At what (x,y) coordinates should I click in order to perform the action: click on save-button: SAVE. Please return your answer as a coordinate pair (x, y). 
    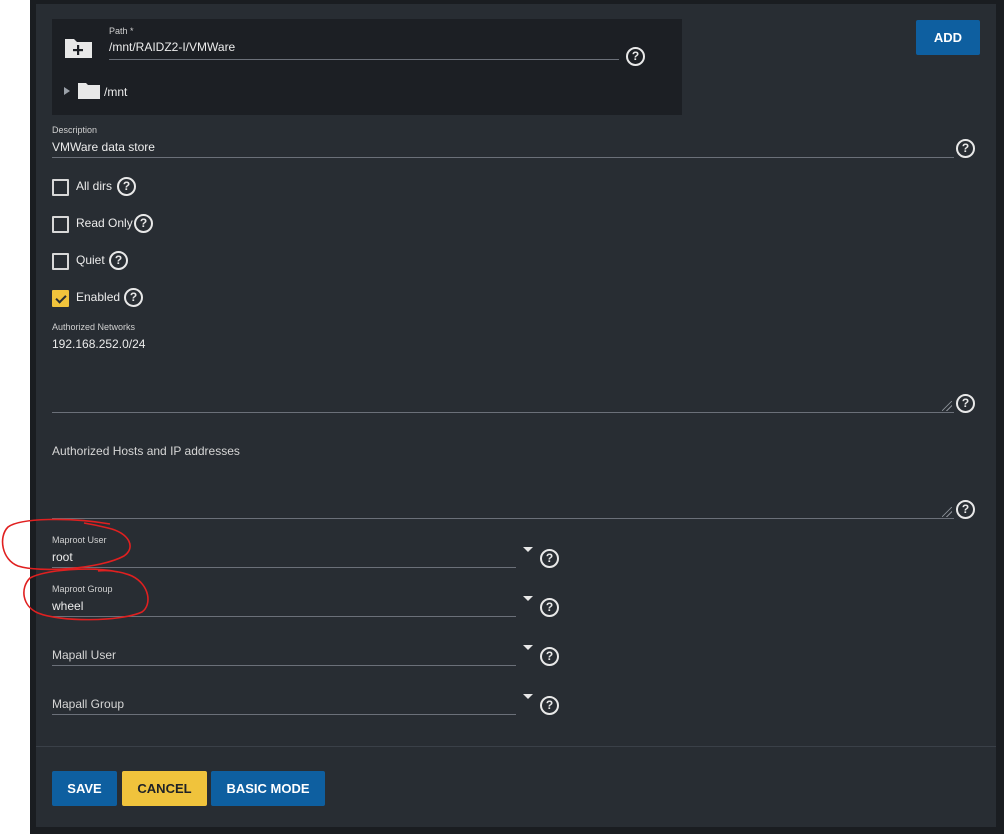
    Looking at the image, I should click on (84, 788).